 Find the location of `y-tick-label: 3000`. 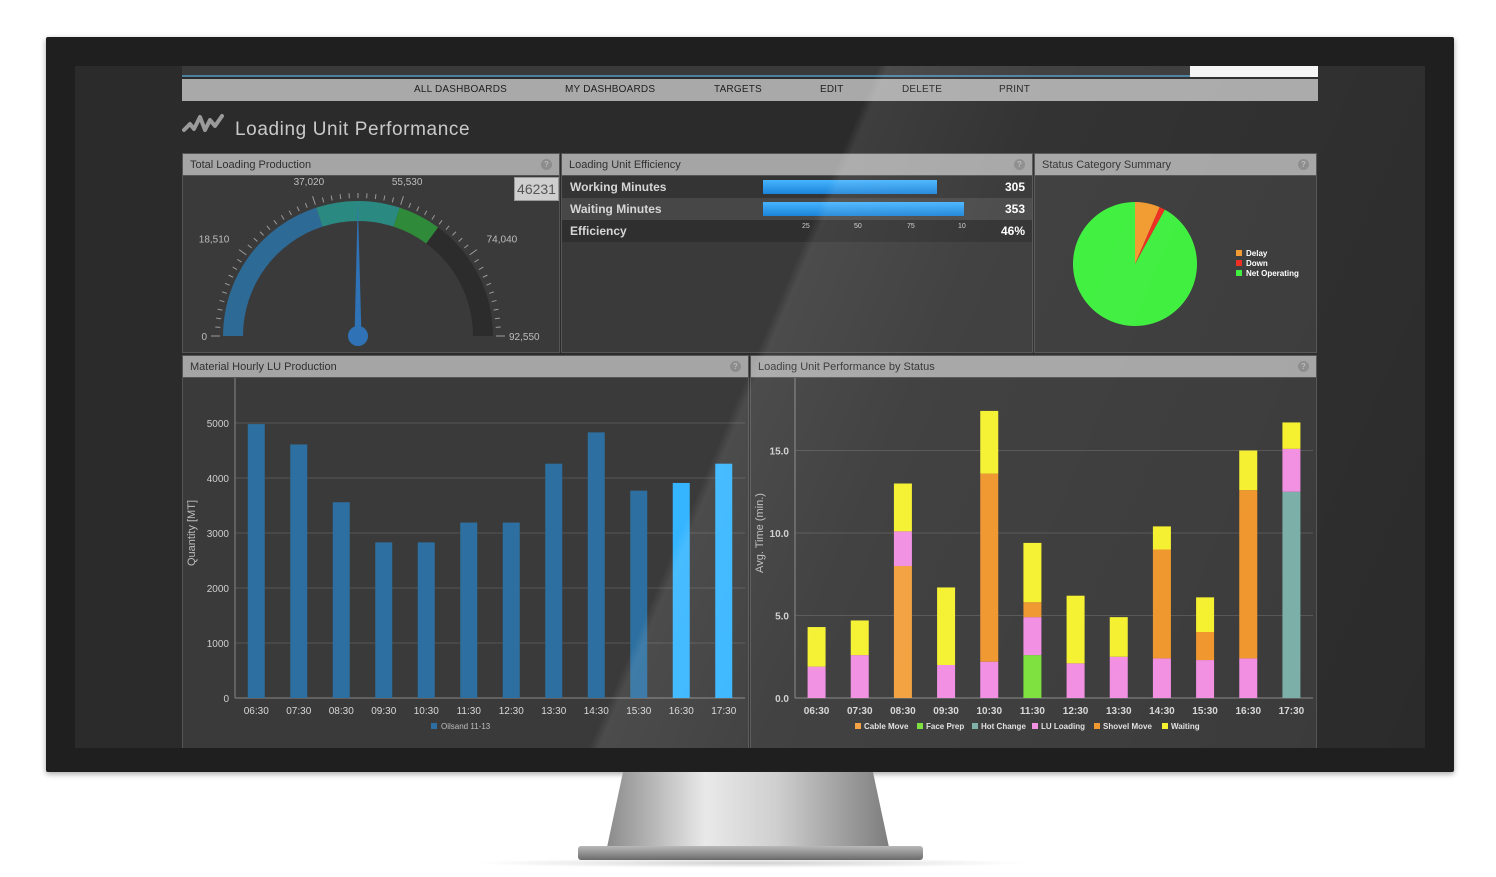

y-tick-label: 3000 is located at coordinates (218, 534).